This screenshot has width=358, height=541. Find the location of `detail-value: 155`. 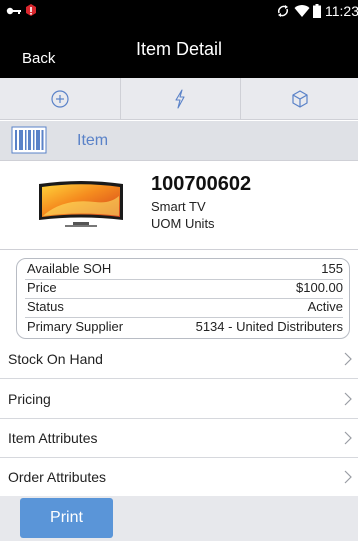

detail-value: 155 is located at coordinates (332, 268).